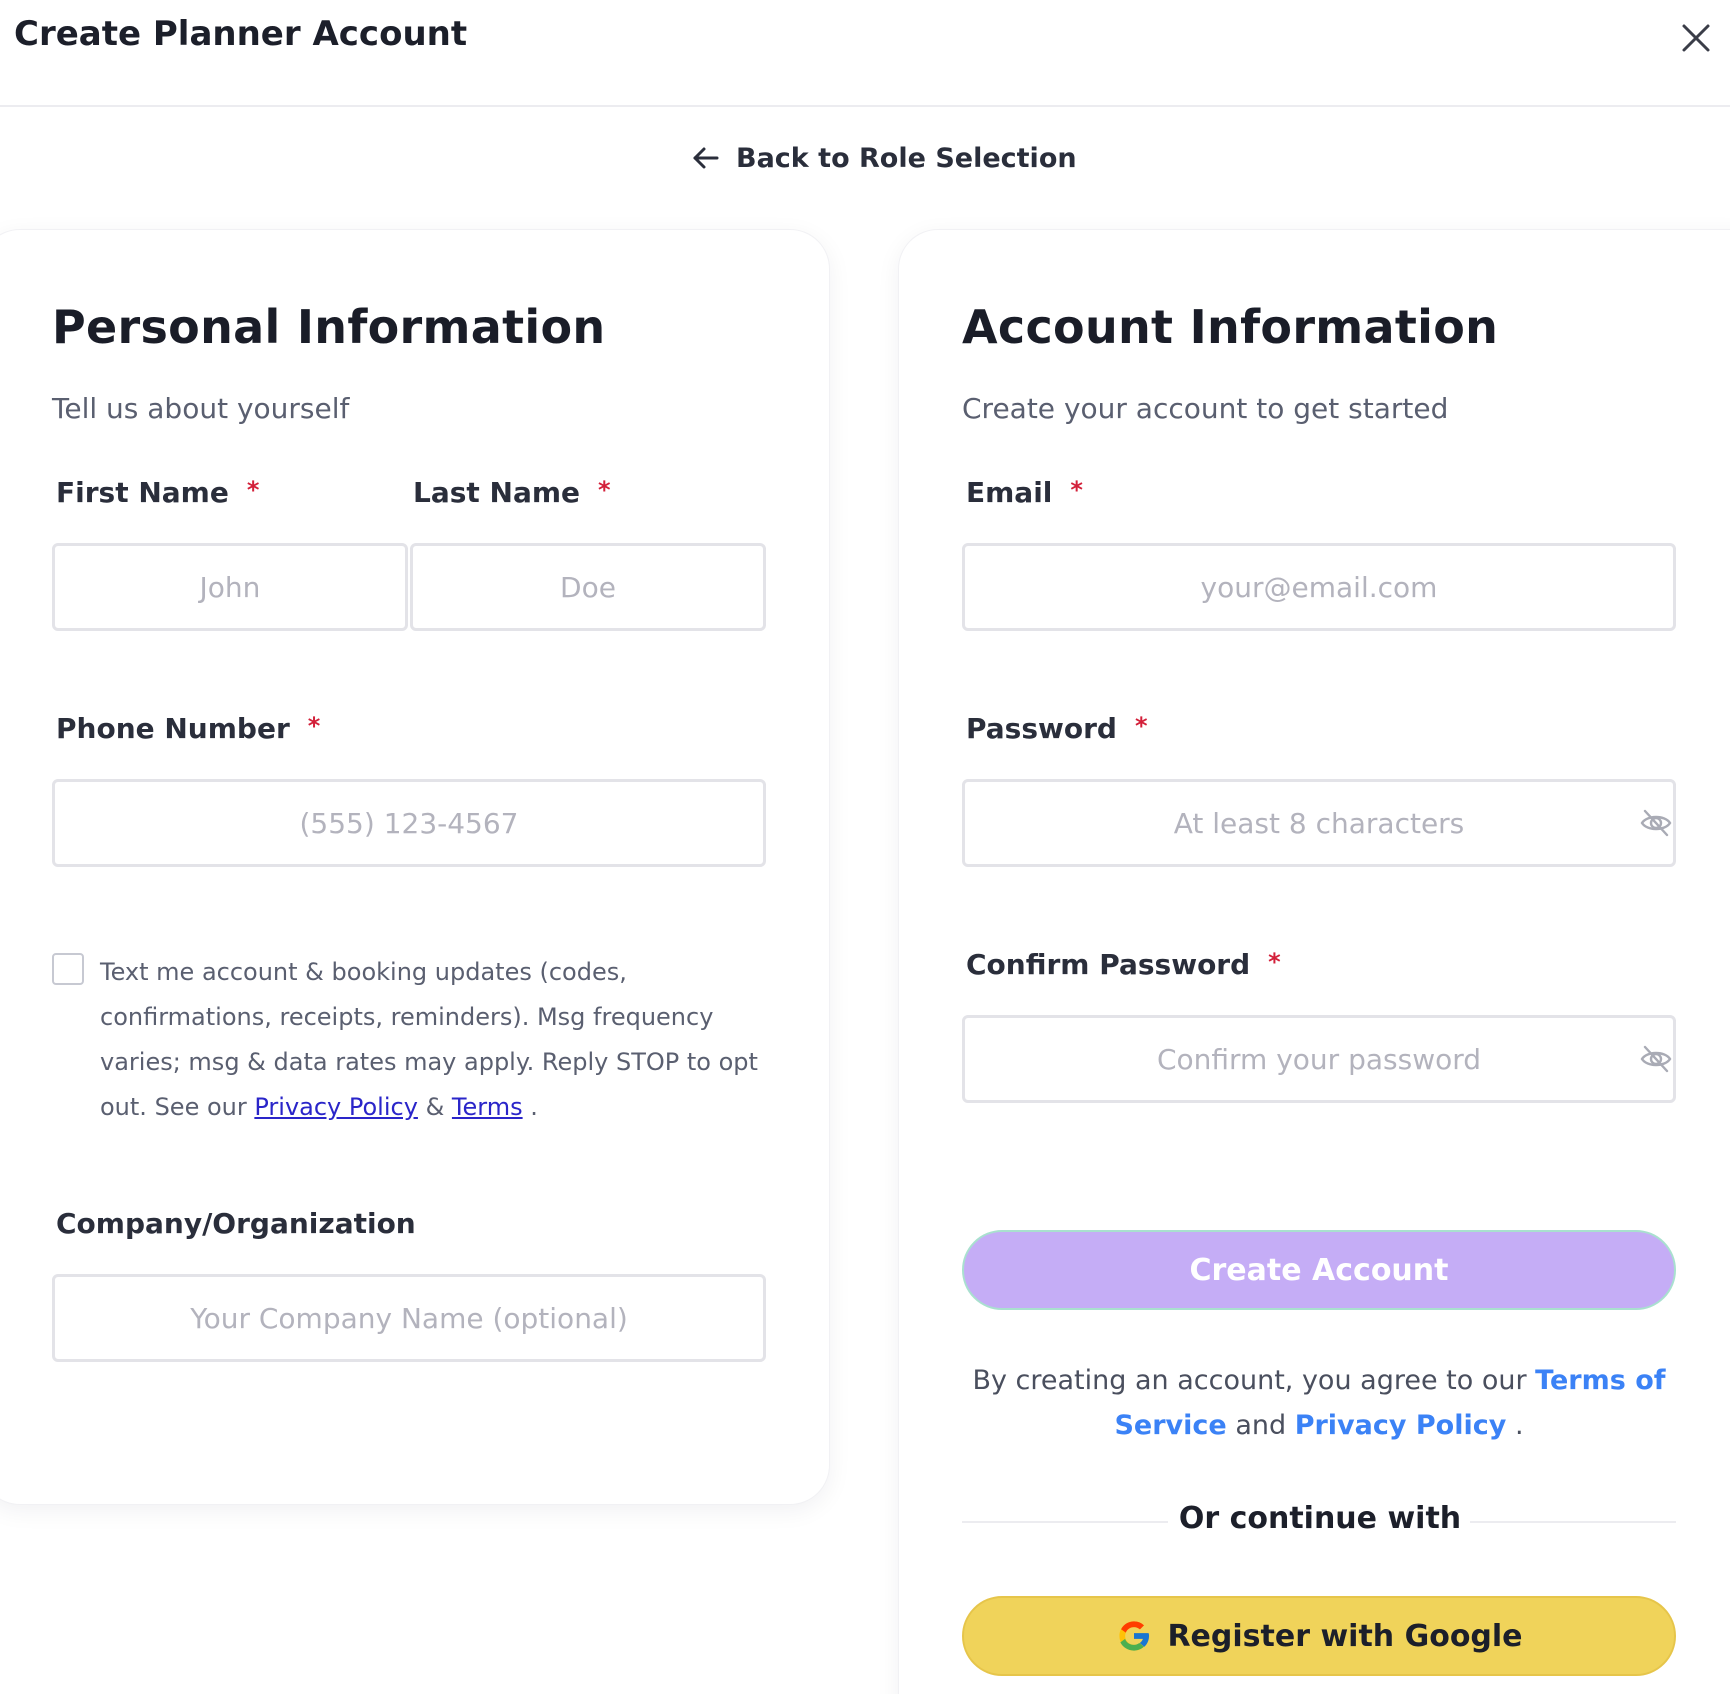 The height and width of the screenshot is (1694, 1730). What do you see at coordinates (173, 728) in the screenshot?
I see `phone-label-text: Phone Number` at bounding box center [173, 728].